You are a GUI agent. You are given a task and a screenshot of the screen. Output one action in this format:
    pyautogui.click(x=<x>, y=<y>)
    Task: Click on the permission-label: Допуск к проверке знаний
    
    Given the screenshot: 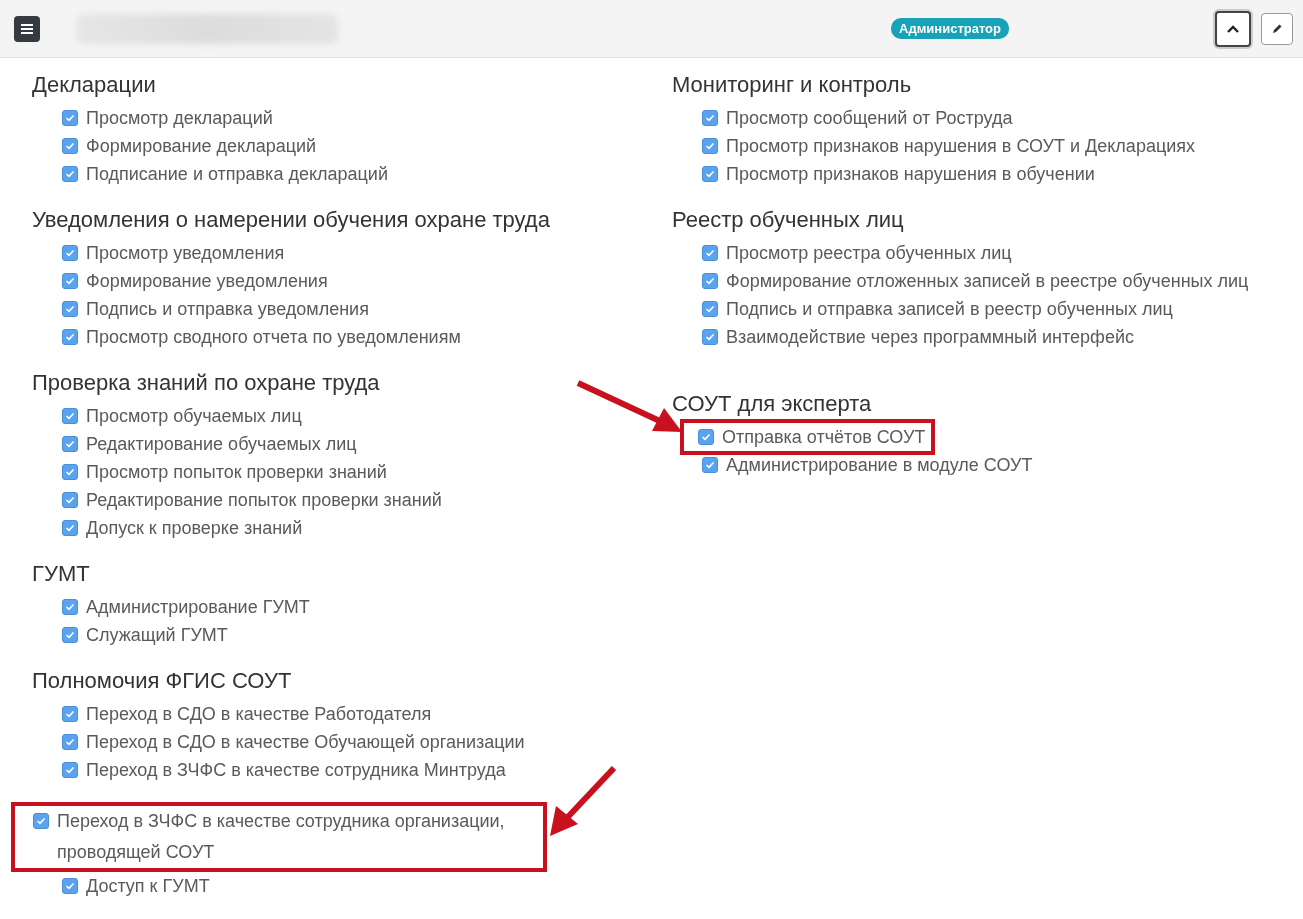 What is the action you would take?
    pyautogui.click(x=194, y=528)
    